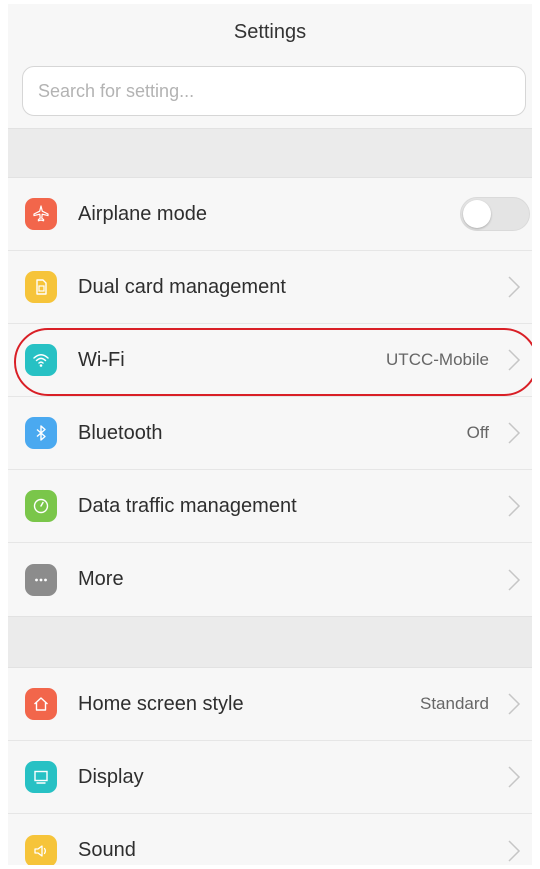  Describe the element at coordinates (270, 360) in the screenshot. I see `setting-wifi: Wi-Fi UTCC-Mobile` at that location.